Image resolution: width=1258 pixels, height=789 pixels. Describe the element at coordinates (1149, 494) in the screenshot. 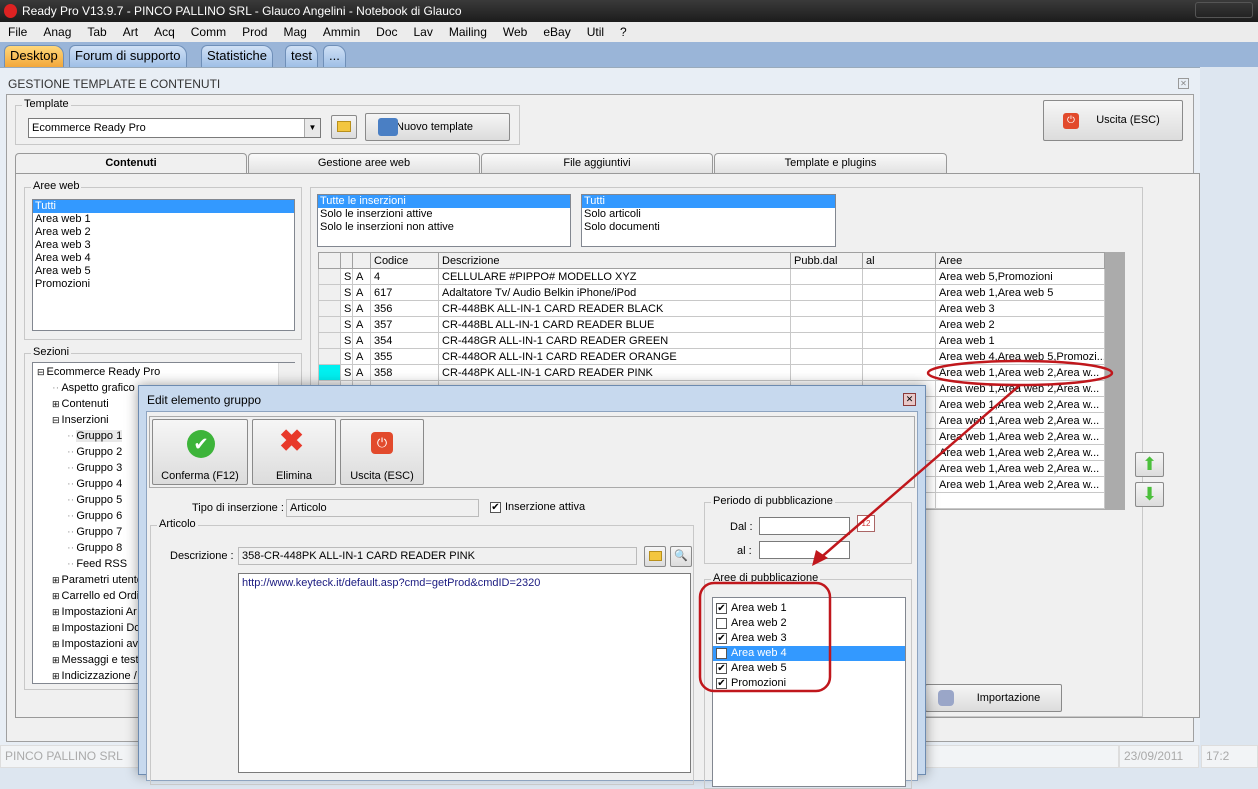

I see `move-down-button: ⬇` at that location.